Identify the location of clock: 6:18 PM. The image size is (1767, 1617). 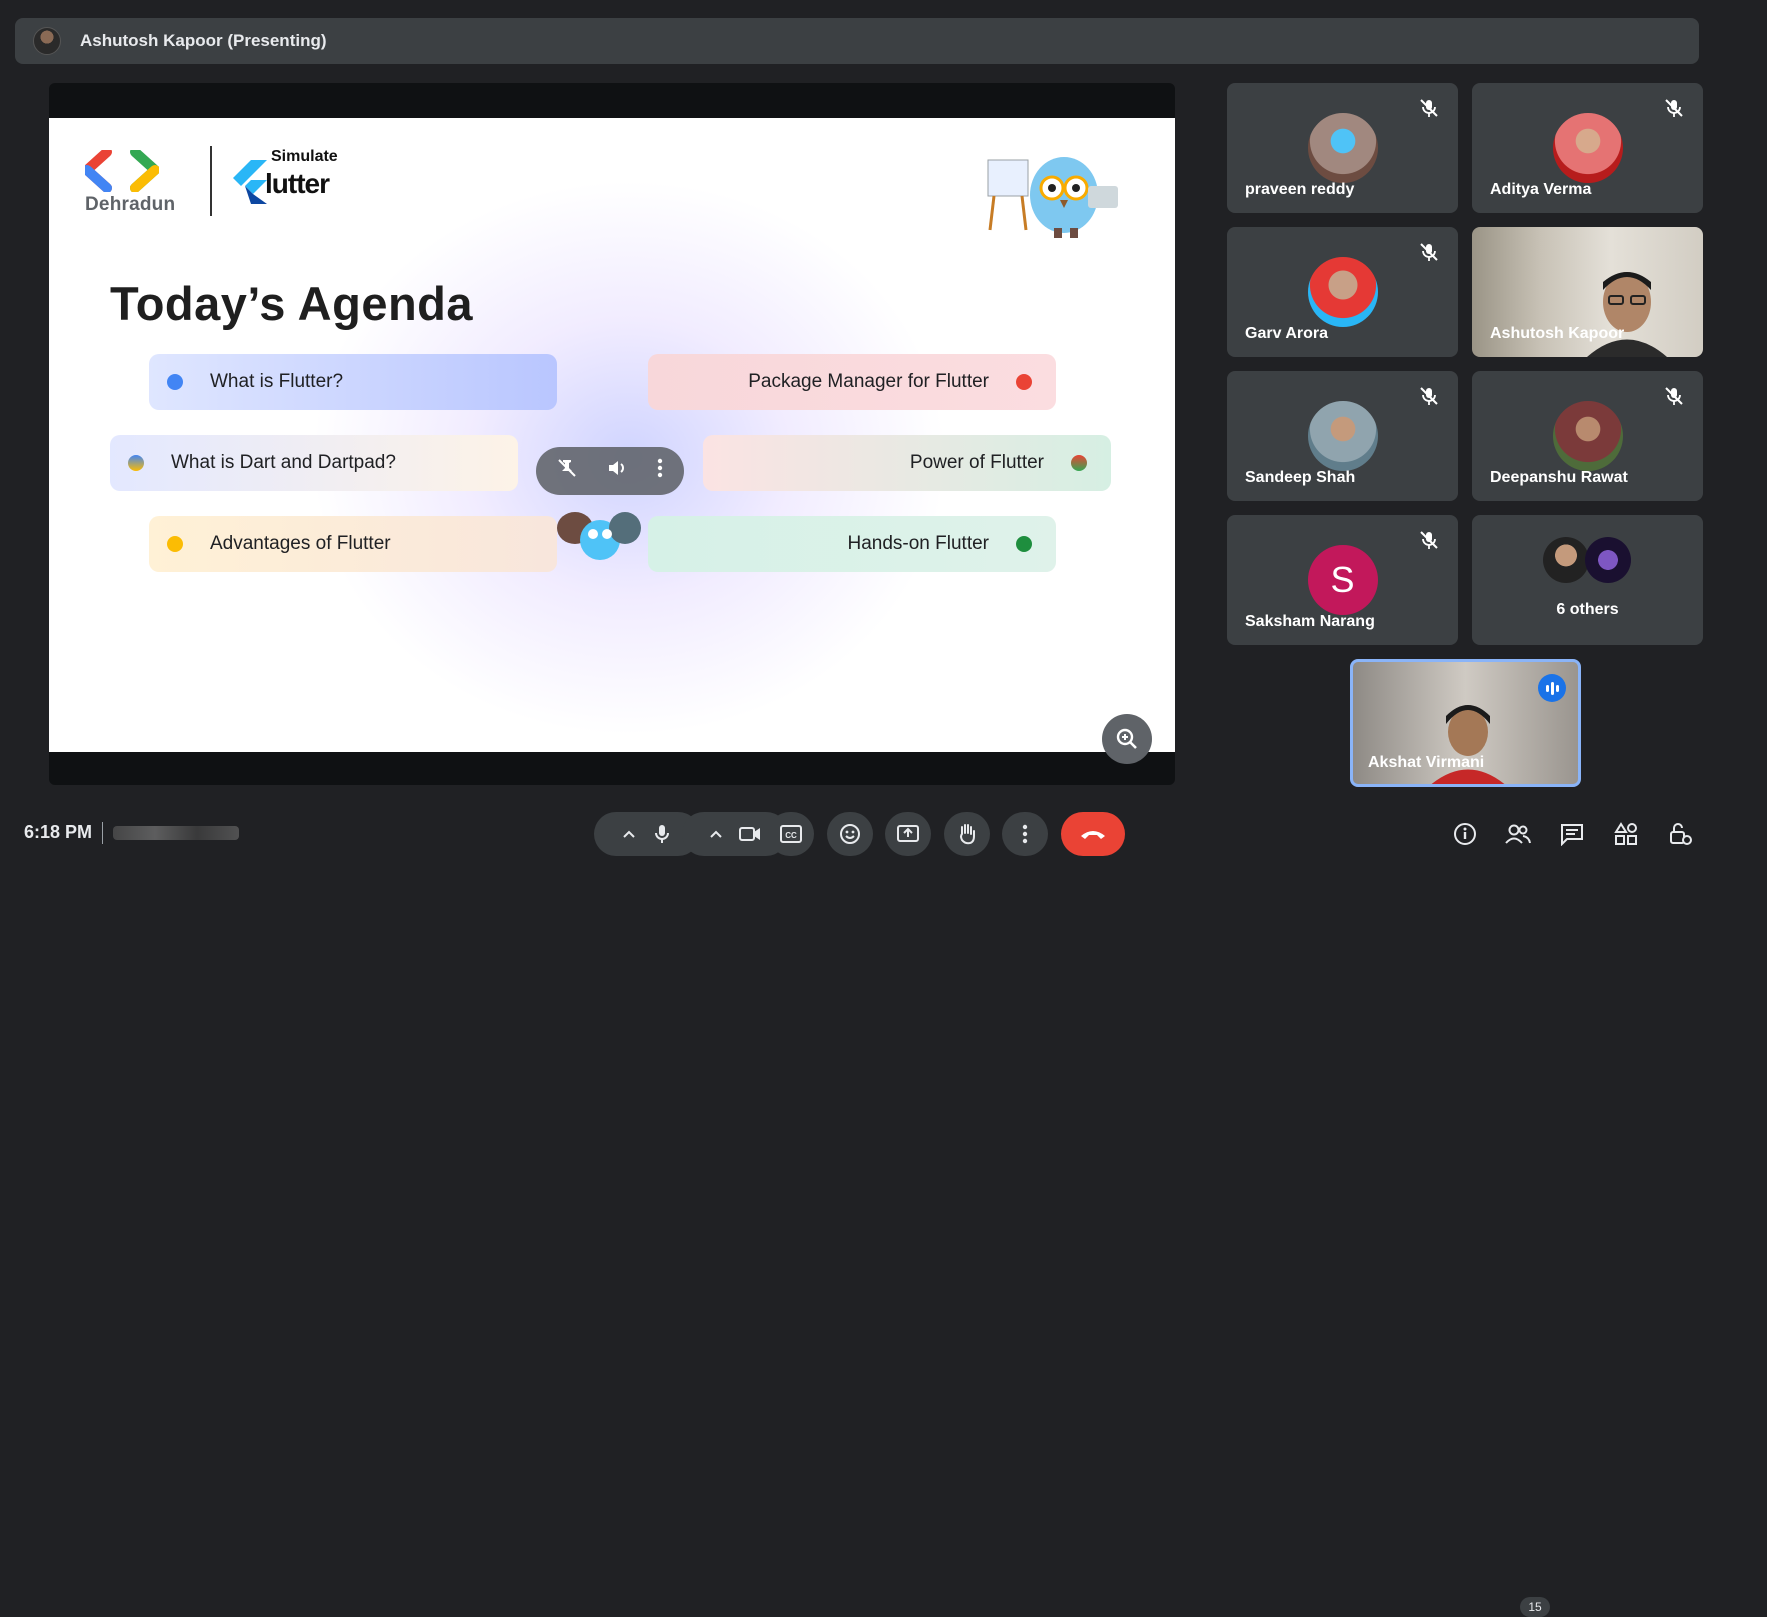
(58, 832).